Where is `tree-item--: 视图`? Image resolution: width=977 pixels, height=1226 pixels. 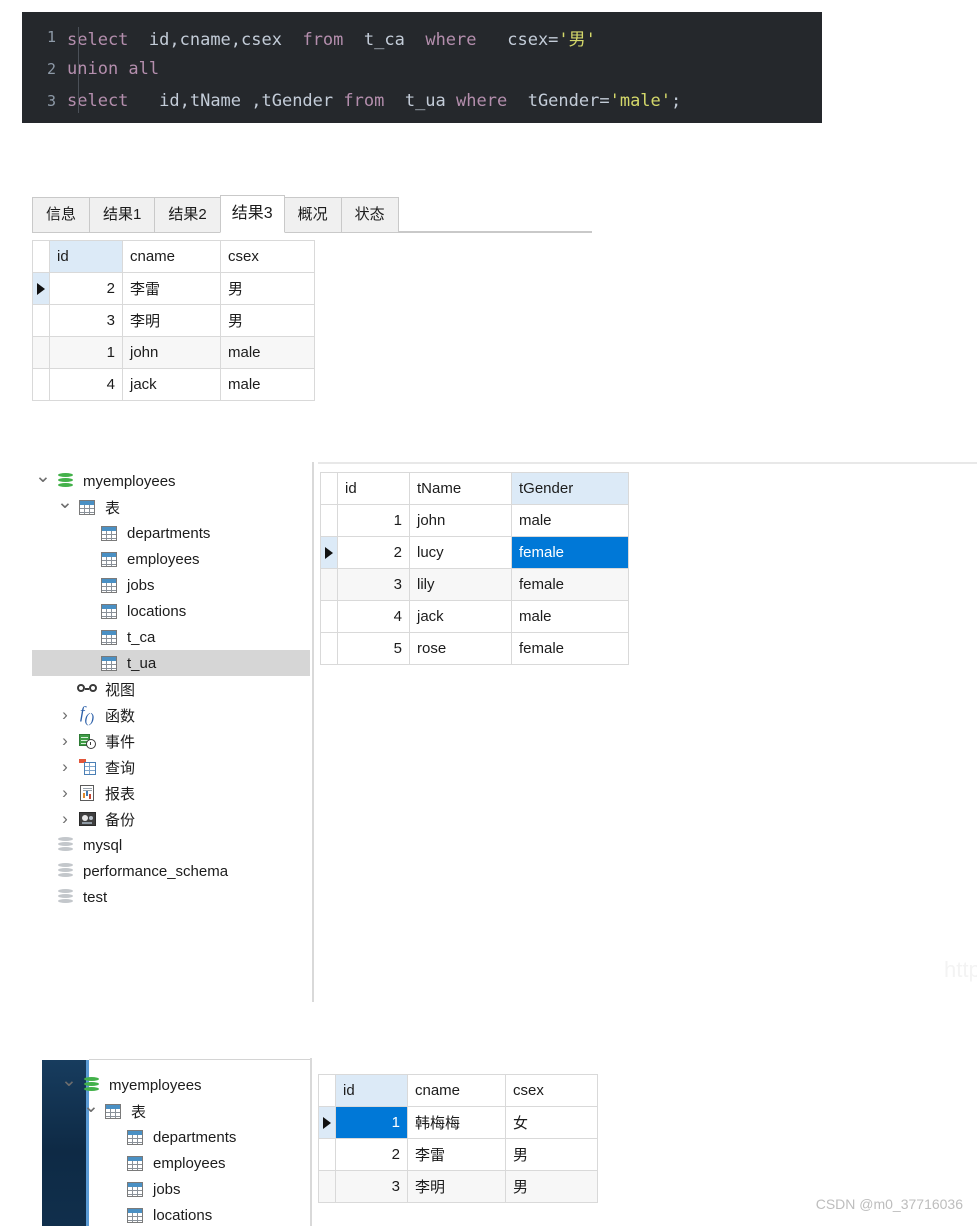 tree-item--: 视图 is located at coordinates (171, 689).